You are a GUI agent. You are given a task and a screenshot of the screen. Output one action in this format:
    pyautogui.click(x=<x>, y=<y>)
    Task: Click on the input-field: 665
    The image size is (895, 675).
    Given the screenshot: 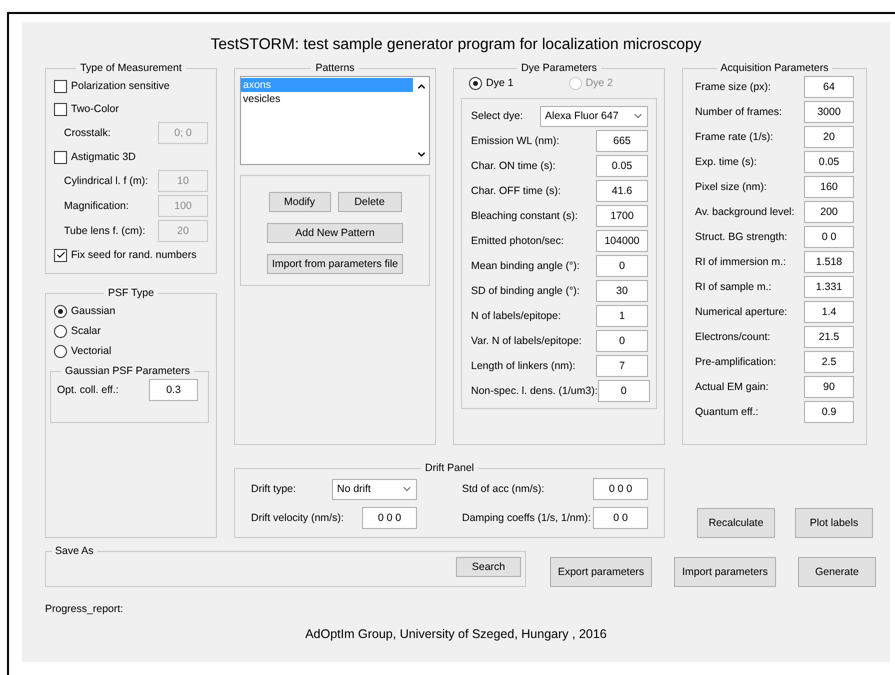 What is the action you would take?
    pyautogui.click(x=622, y=141)
    